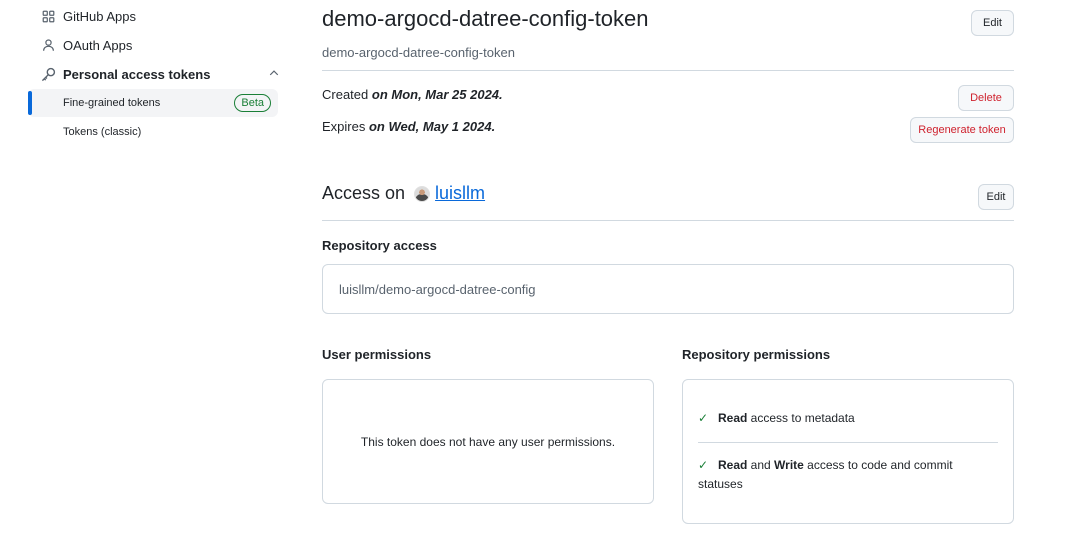  I want to click on repository-access-label: Repository access, so click(379, 245).